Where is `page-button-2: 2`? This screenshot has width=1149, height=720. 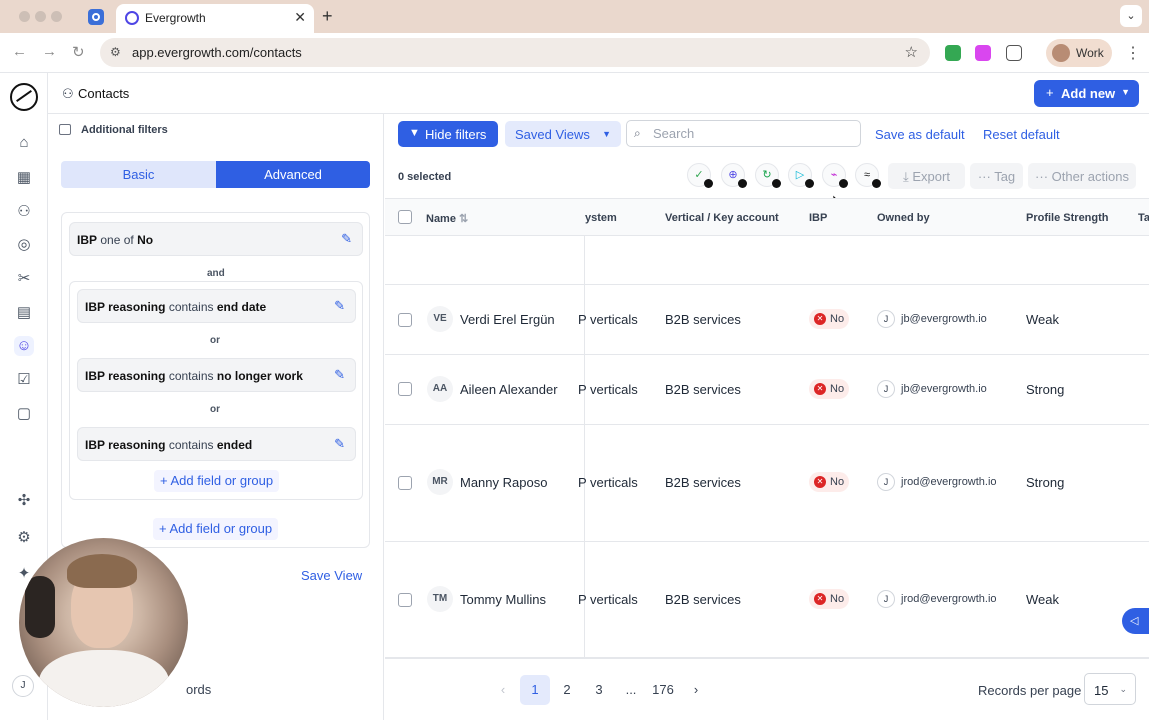
page-button-2: 2 is located at coordinates (567, 690).